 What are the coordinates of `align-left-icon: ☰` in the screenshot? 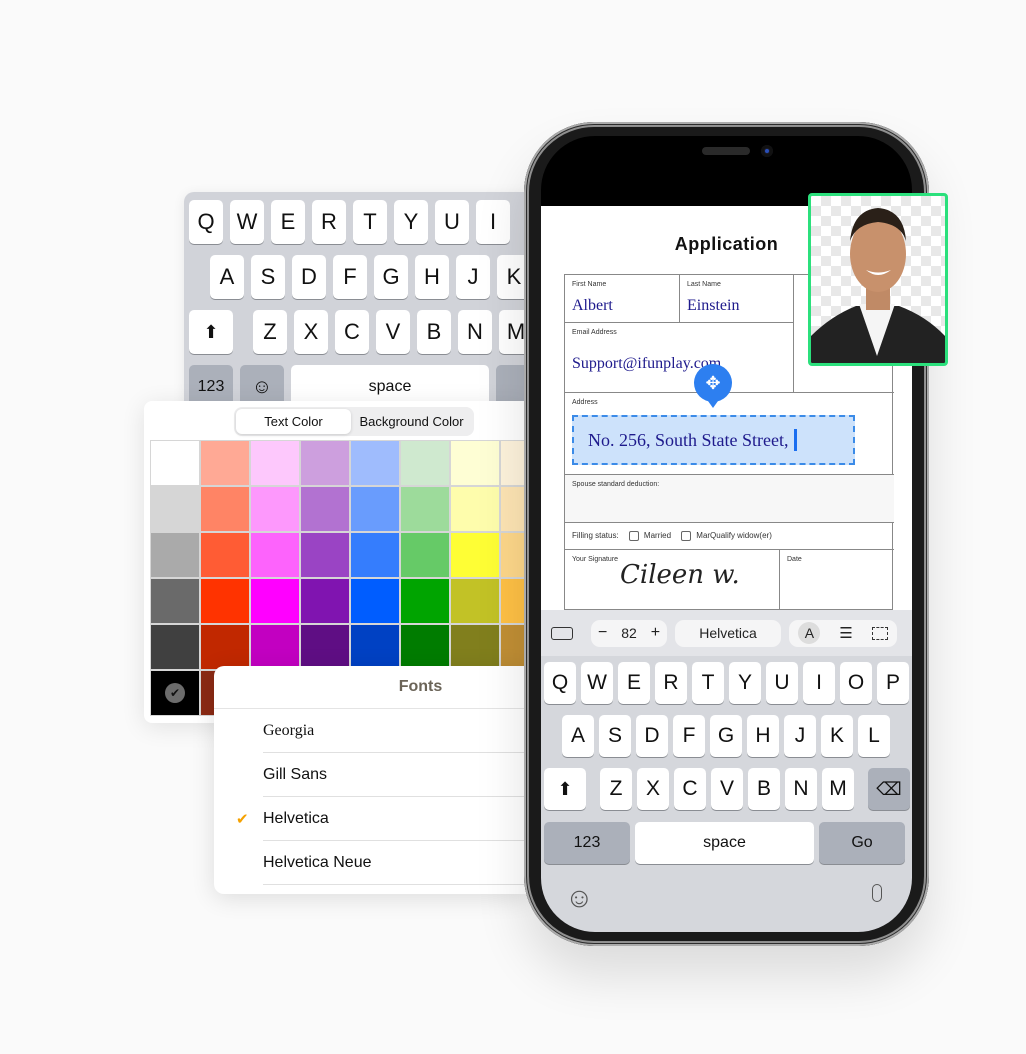 It's located at (845, 633).